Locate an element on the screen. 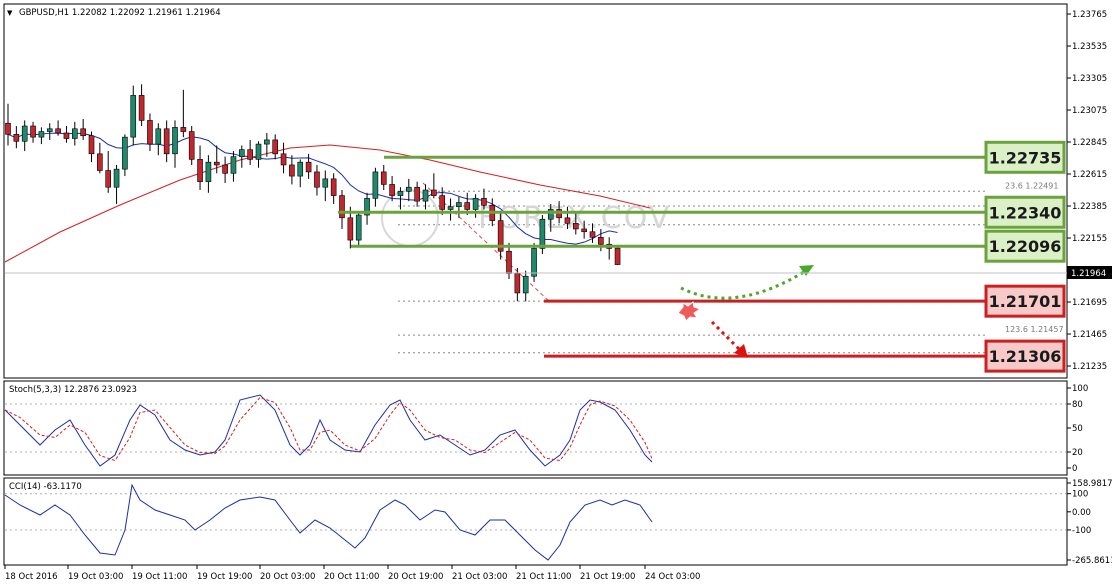 The image size is (1112, 588). time-label: 20 Oct 11:00 is located at coordinates (351, 577).